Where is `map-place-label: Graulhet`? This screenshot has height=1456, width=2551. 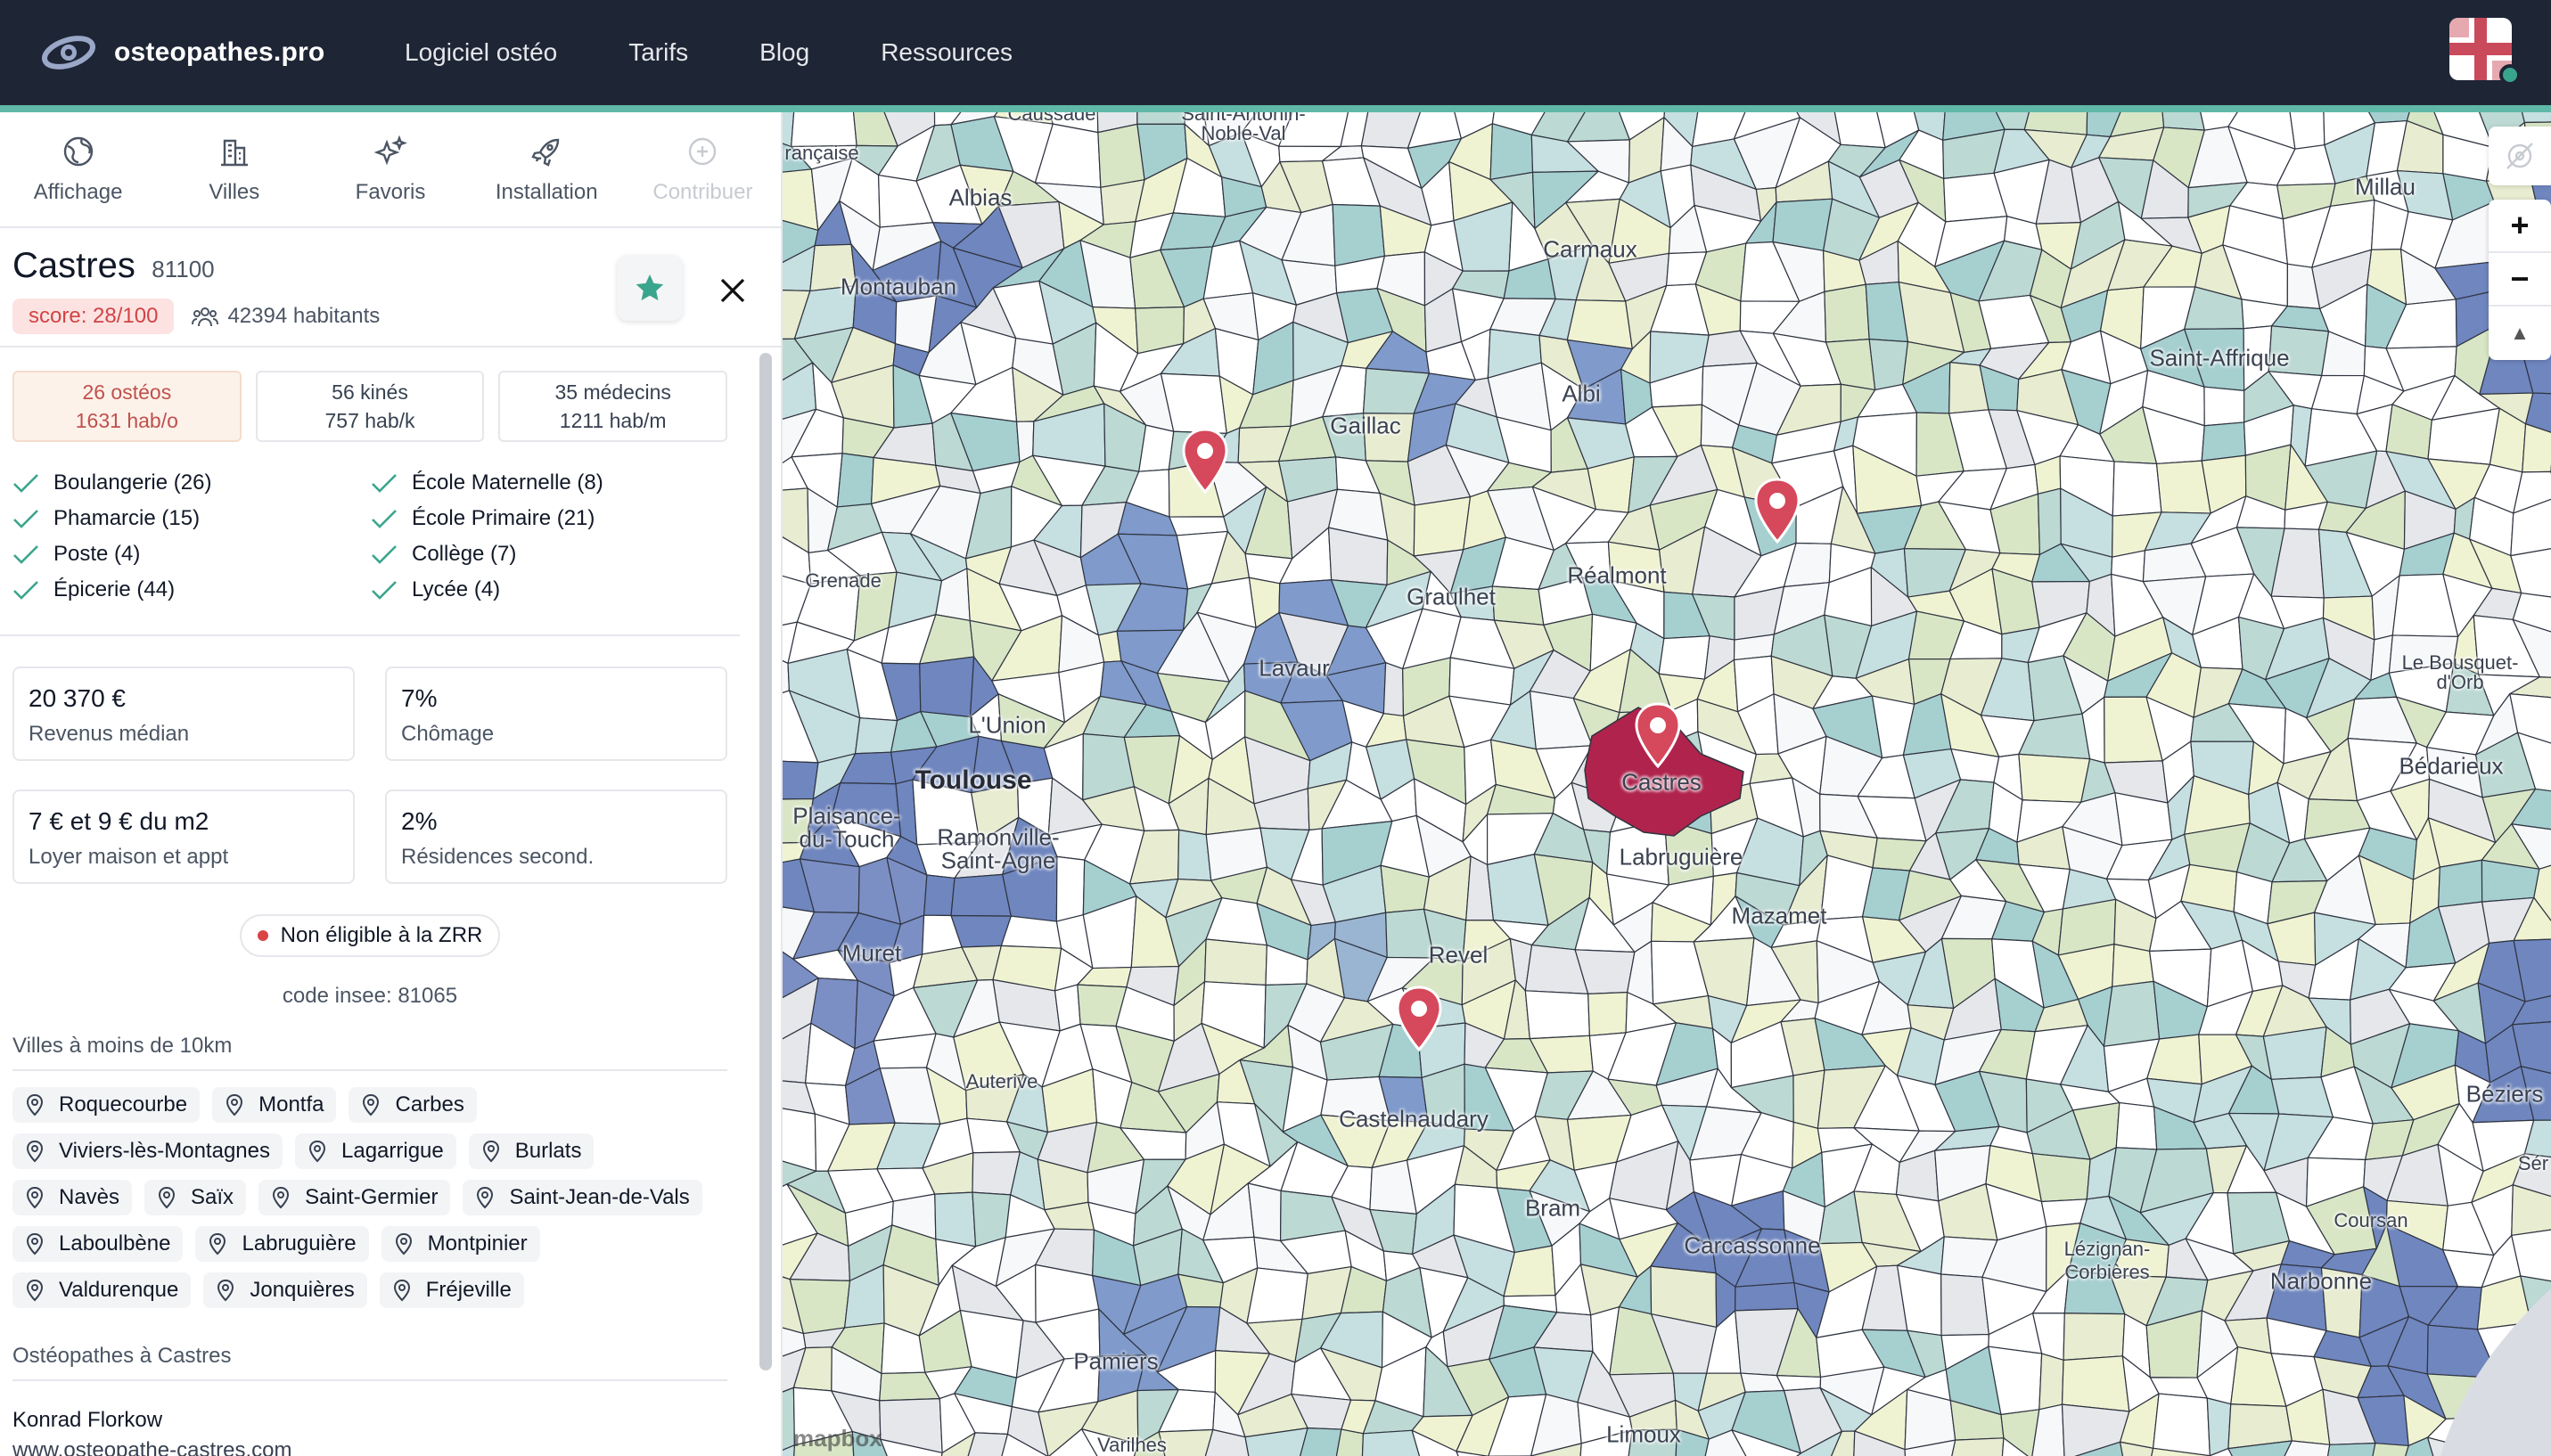
map-place-label: Graulhet is located at coordinates (1451, 596).